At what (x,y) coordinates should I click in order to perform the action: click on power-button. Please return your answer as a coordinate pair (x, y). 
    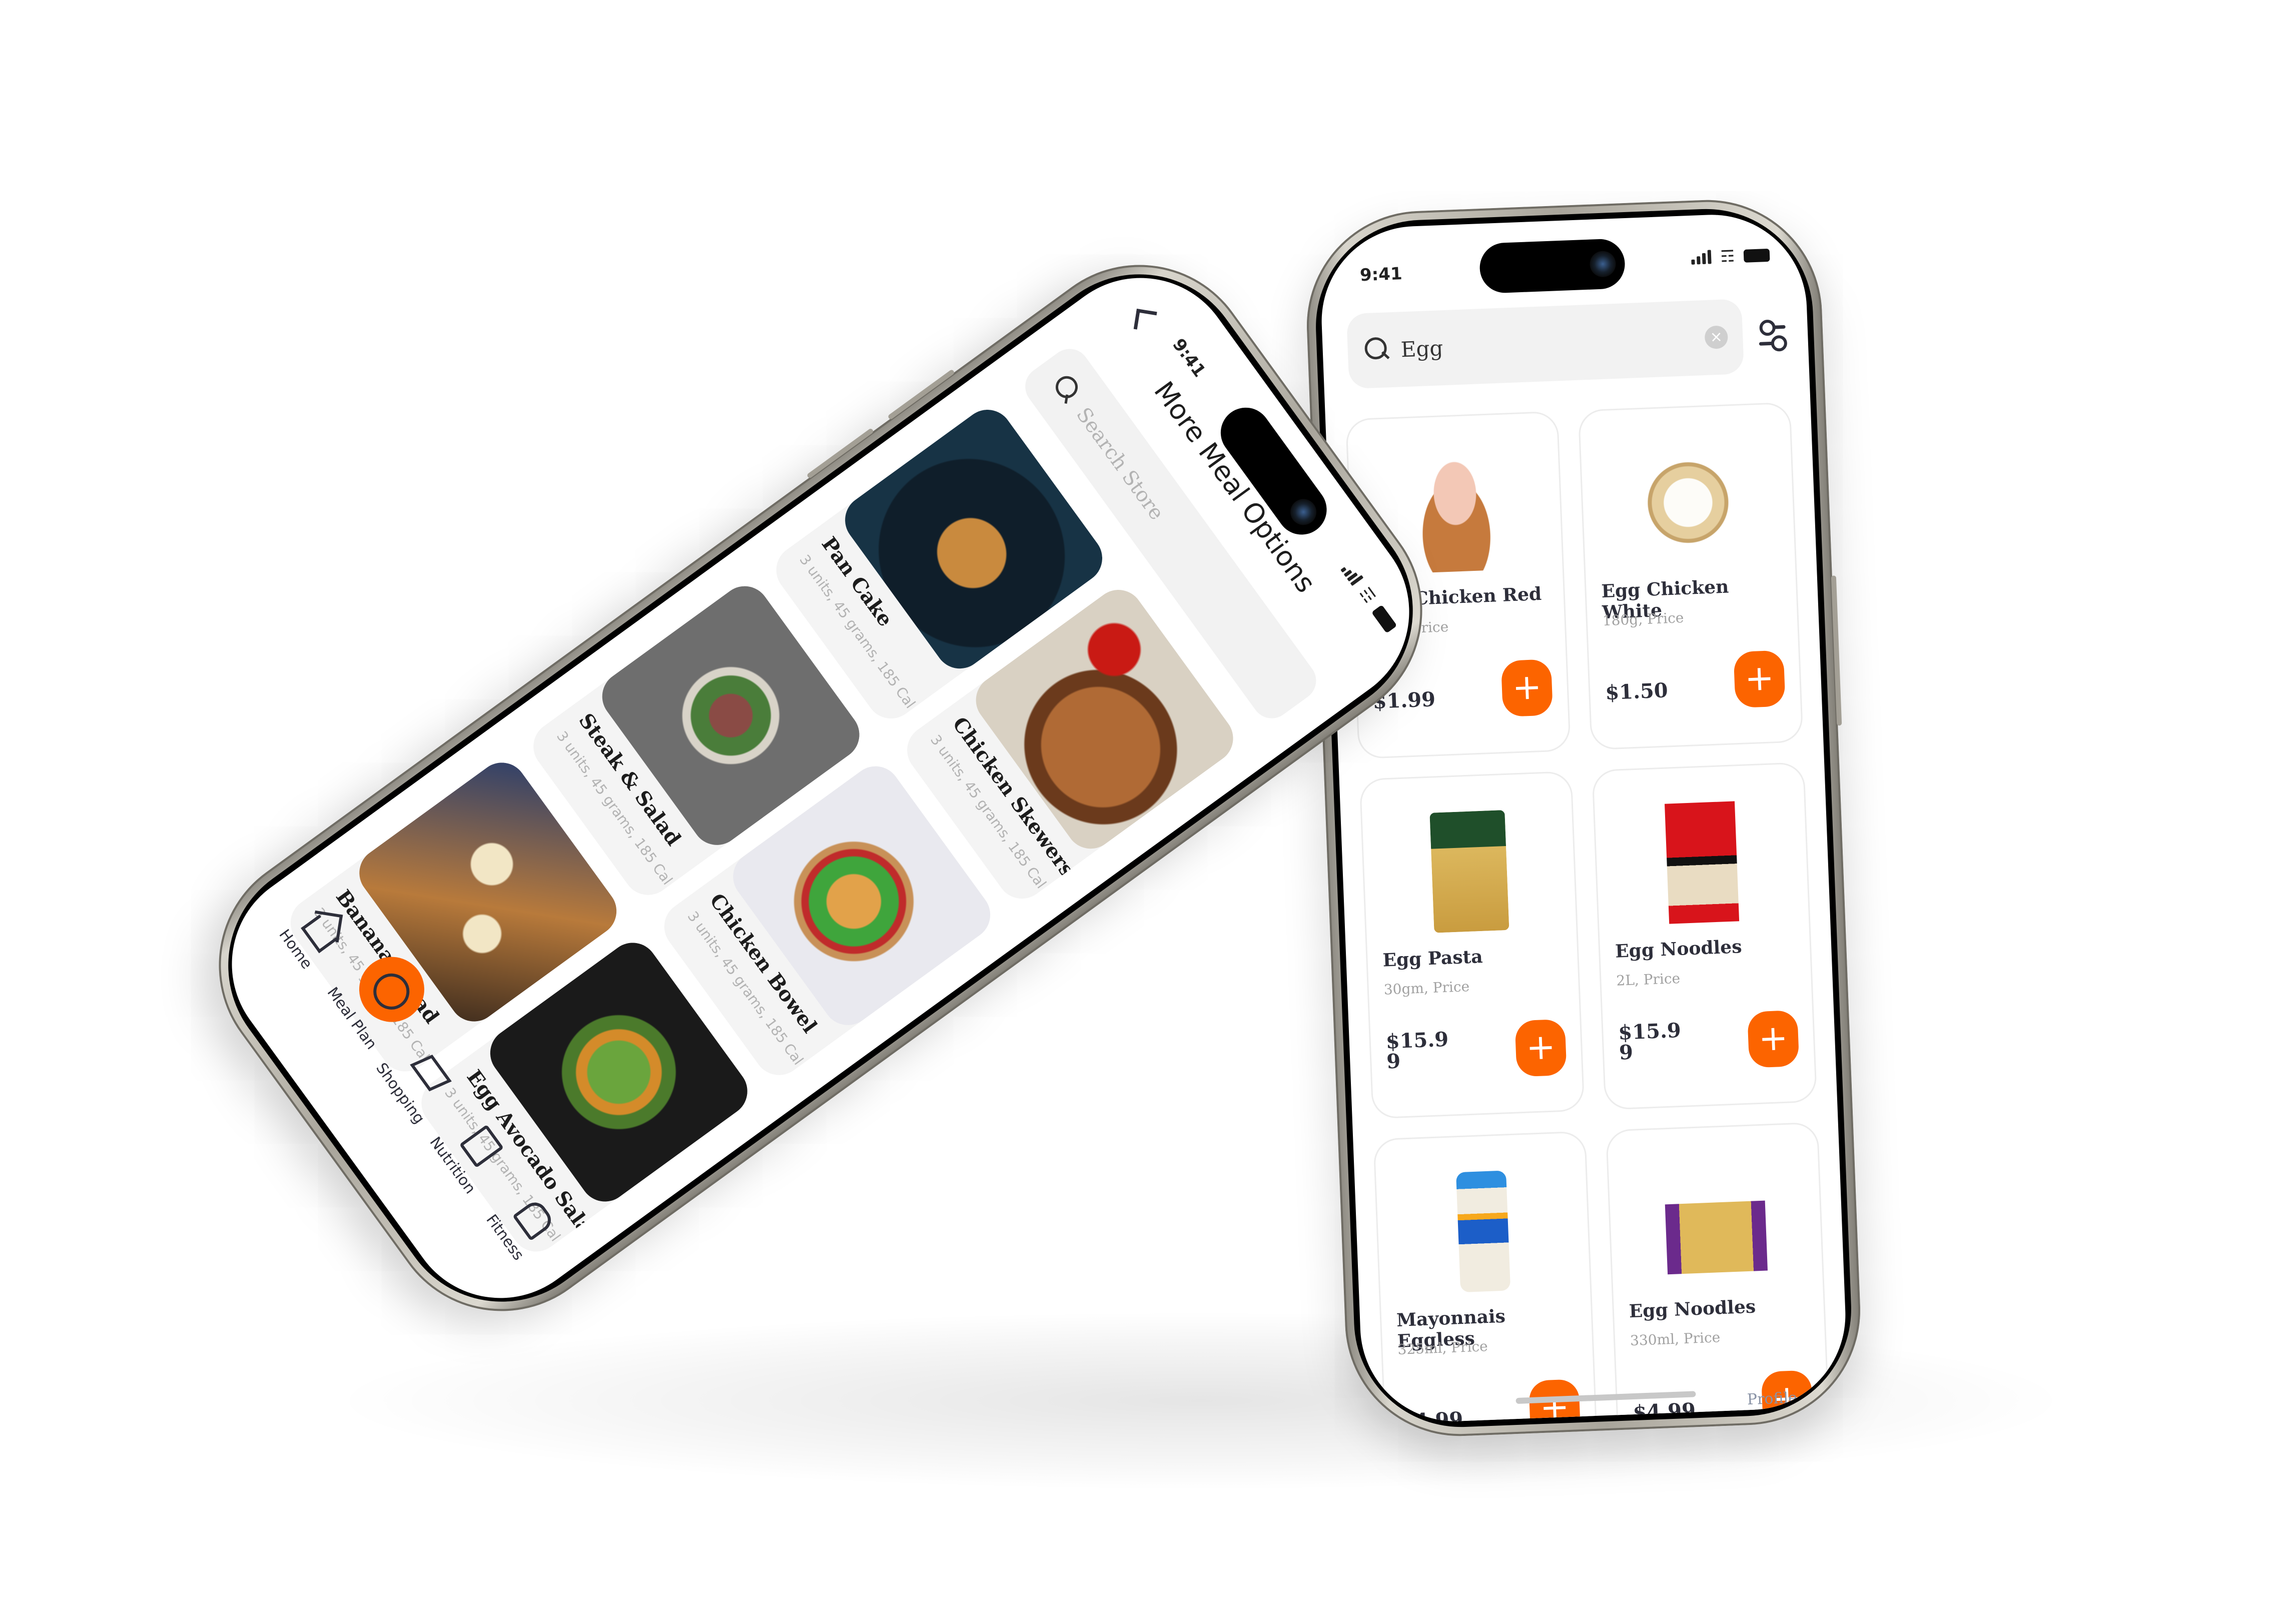
    Looking at the image, I should click on (1836, 650).